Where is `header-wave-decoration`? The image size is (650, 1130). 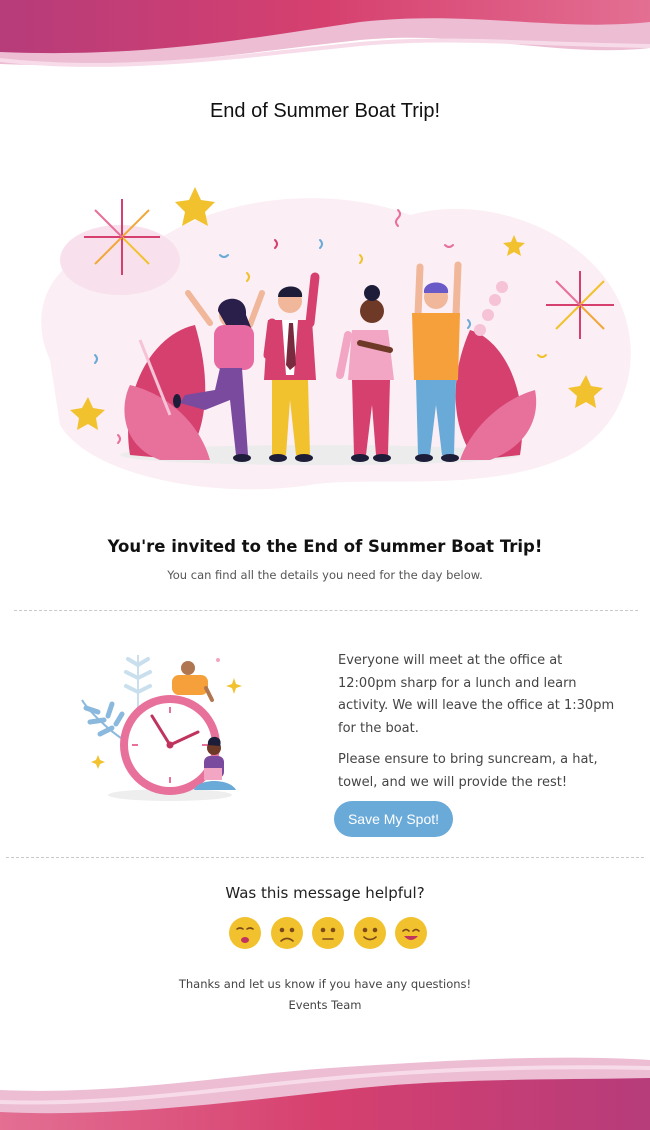
header-wave-decoration is located at coordinates (325, 33).